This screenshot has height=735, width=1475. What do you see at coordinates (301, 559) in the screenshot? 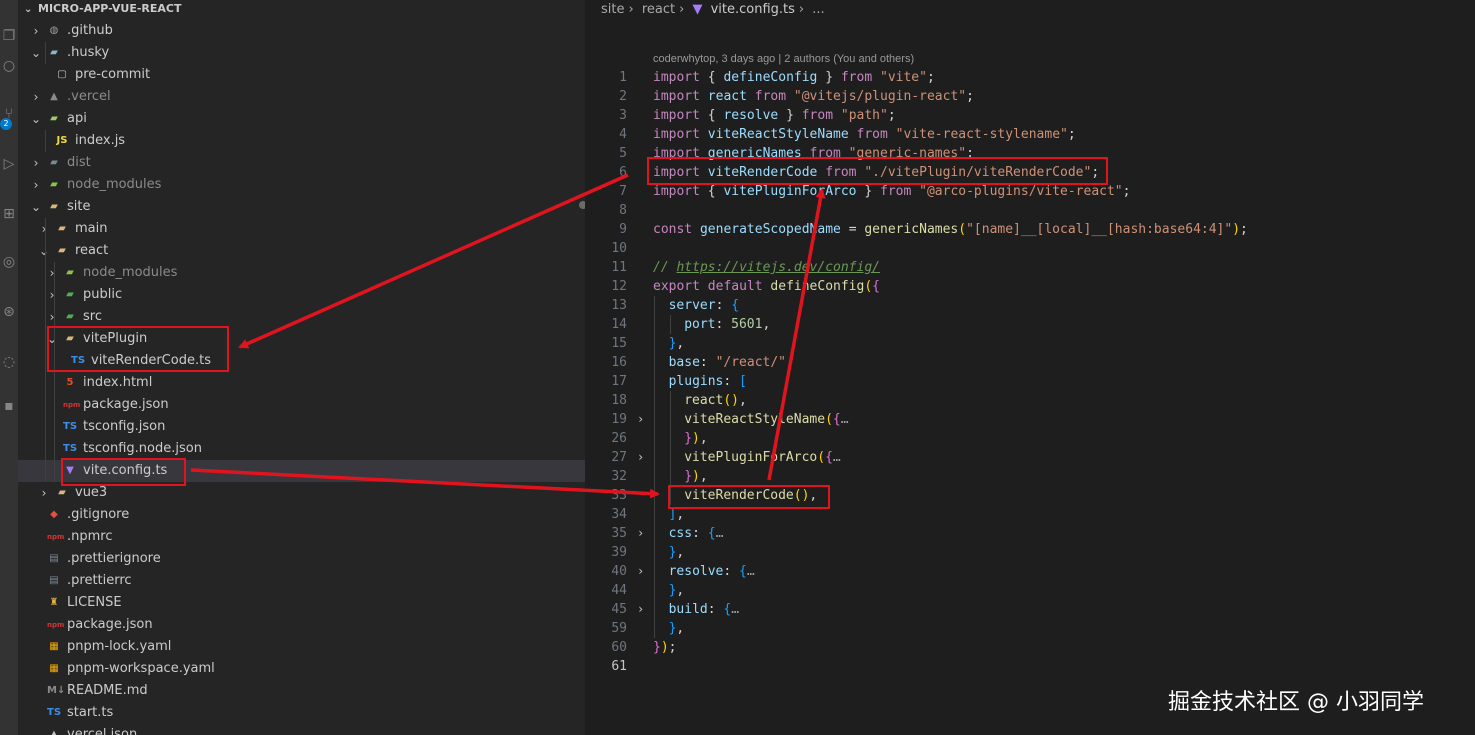
I see `tree-item: ▤ .prettierignore` at bounding box center [301, 559].